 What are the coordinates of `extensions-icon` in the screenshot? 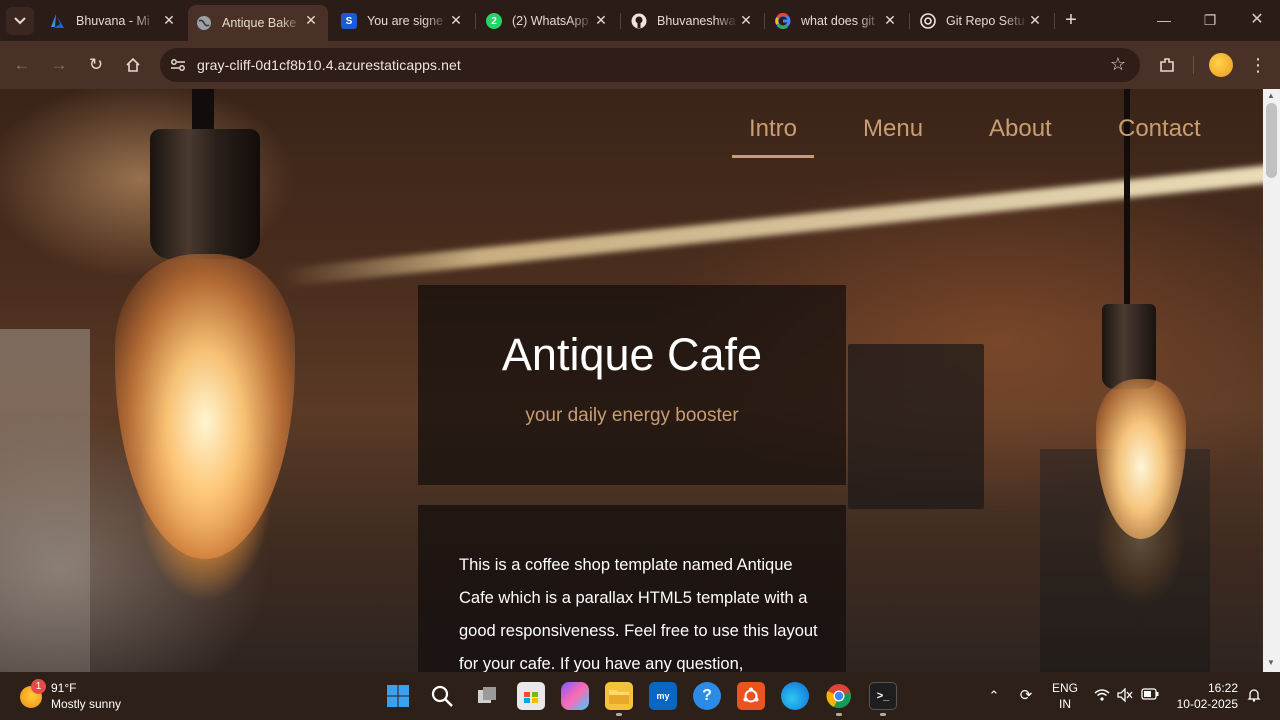 It's located at (1167, 65).